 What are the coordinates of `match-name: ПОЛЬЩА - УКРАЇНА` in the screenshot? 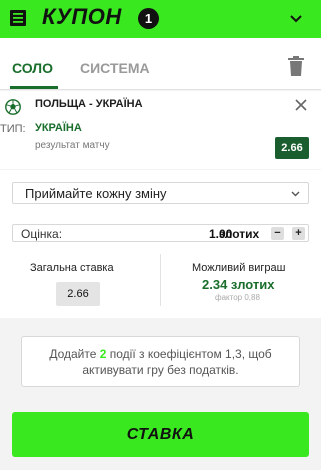 It's located at (89, 104).